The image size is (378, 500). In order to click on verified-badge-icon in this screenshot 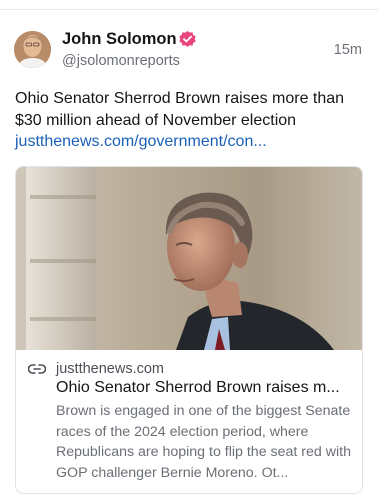, I will do `click(187, 38)`.